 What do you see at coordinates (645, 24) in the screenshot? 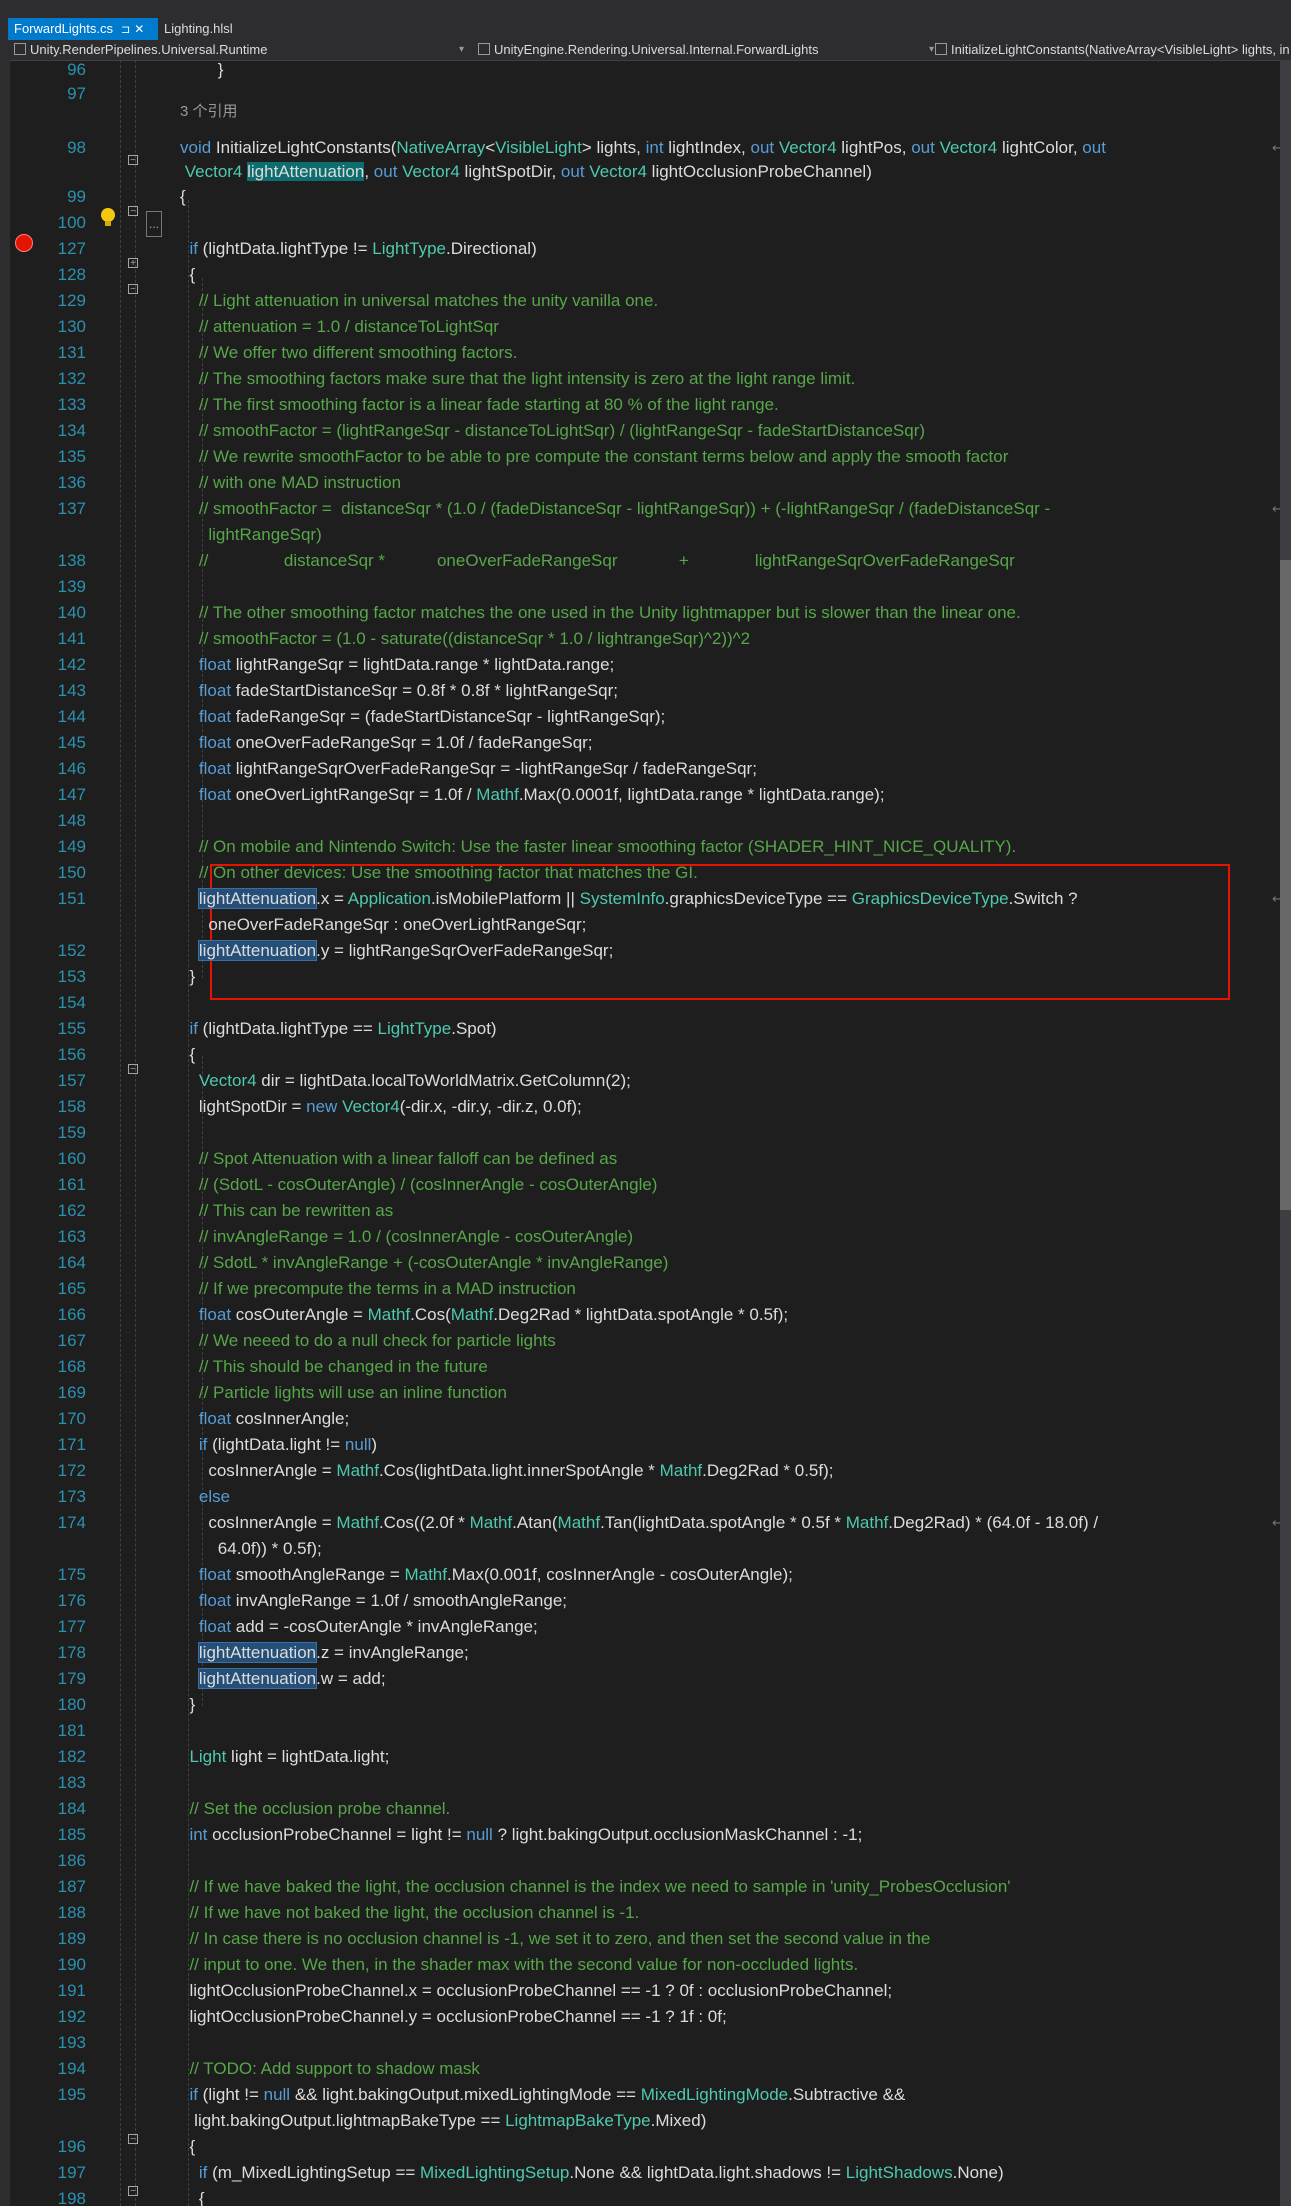
I see `tab-strip: ForwardLights.cs ⊐ ✕ Lighting.hlsl` at bounding box center [645, 24].